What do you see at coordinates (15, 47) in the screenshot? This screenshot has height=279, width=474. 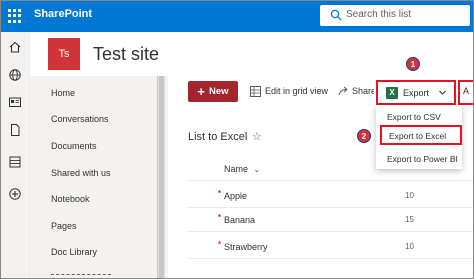 I see `home-icon` at bounding box center [15, 47].